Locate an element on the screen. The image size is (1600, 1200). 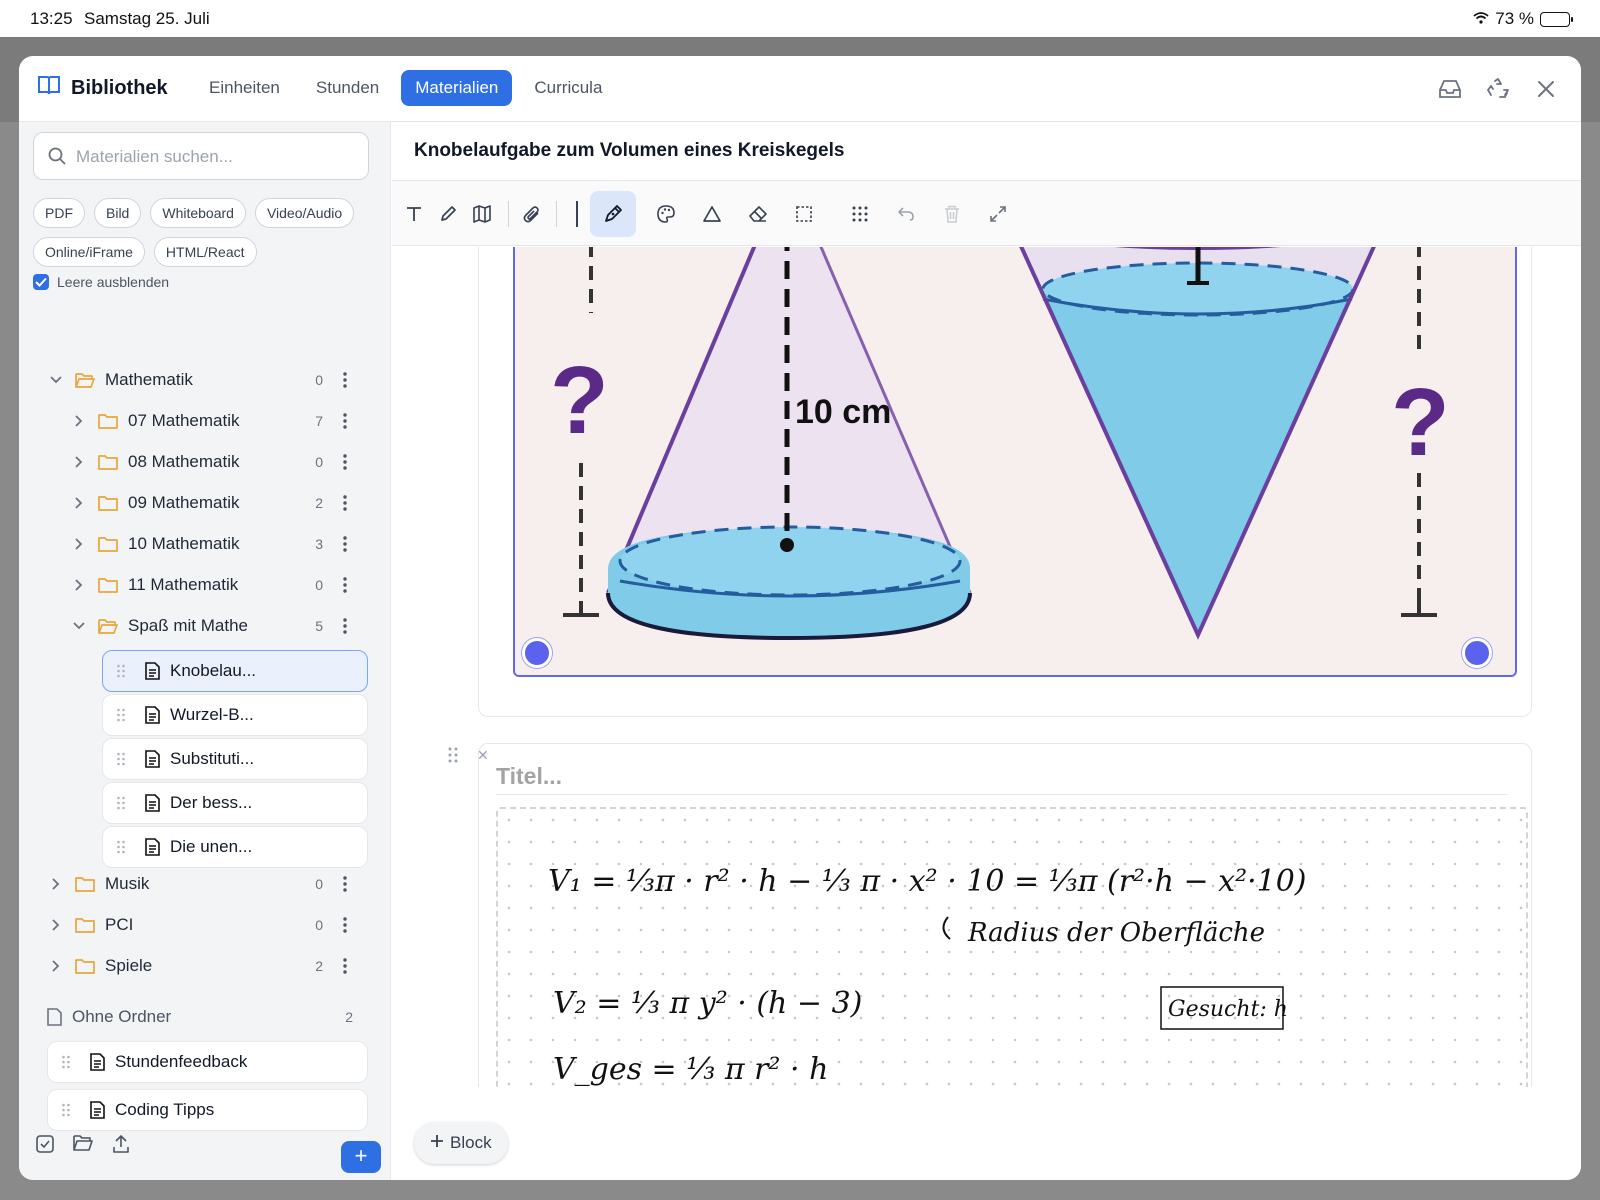
palette-icon is located at coordinates (666, 214).